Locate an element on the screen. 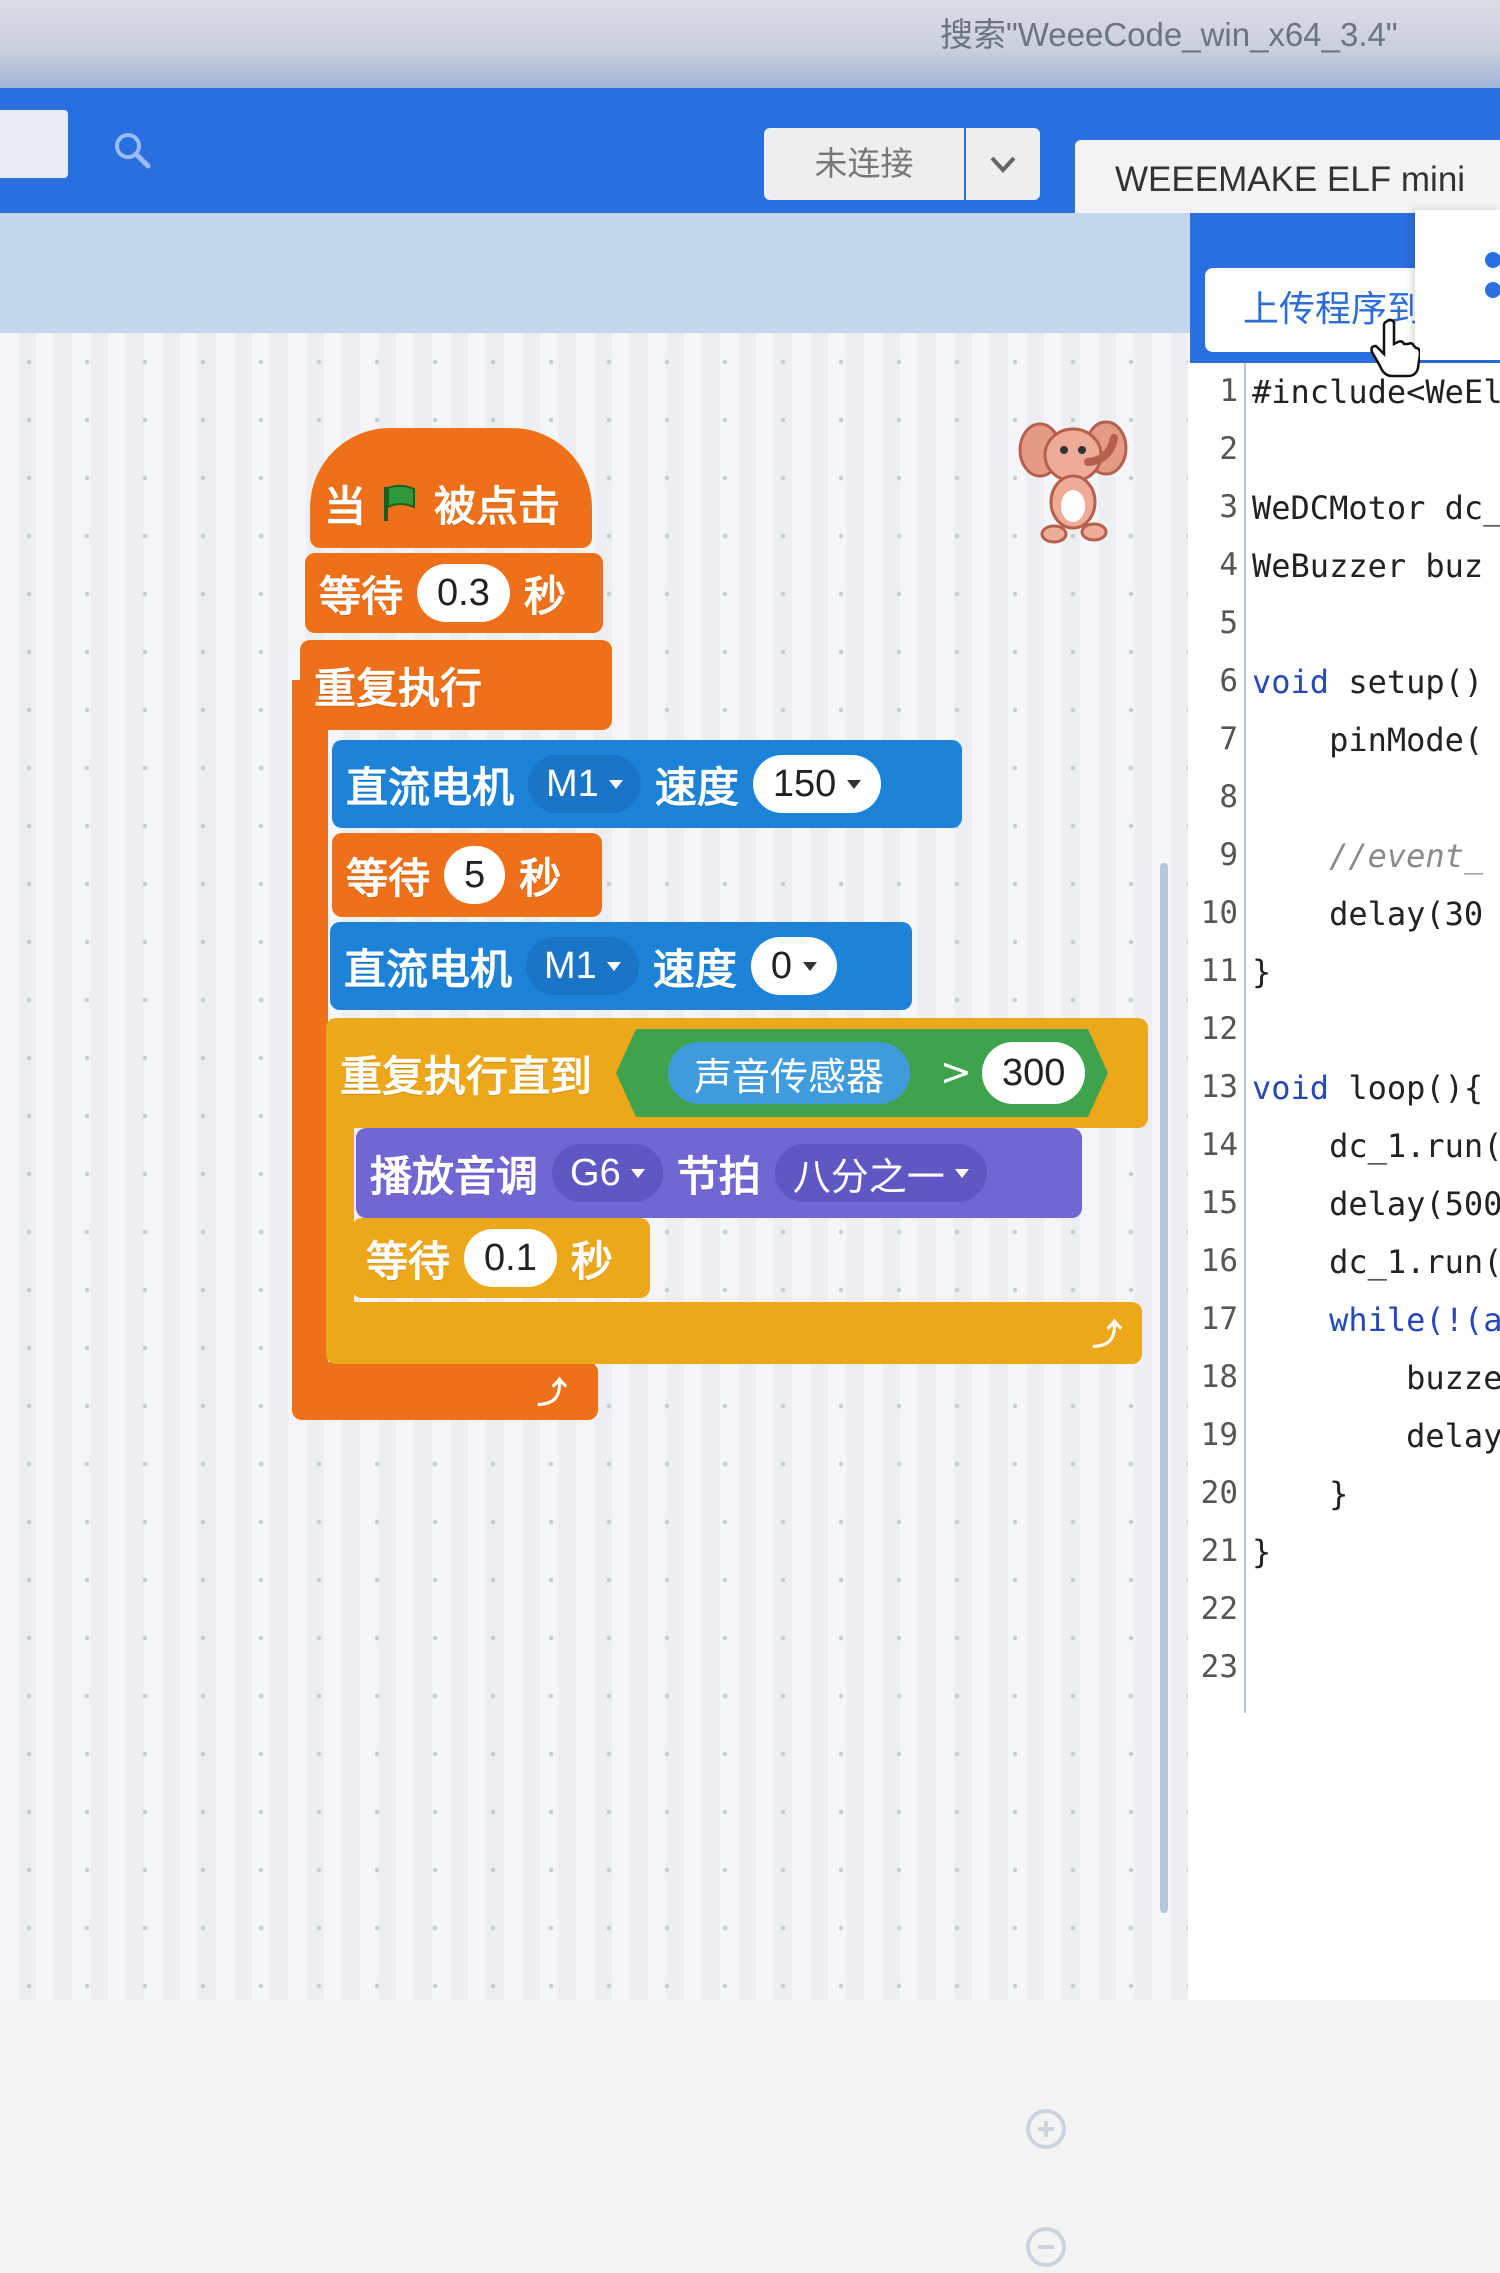 Image resolution: width=1500 pixels, height=2273 pixels. code-line: #include<WeEl is located at coordinates (1376, 392).